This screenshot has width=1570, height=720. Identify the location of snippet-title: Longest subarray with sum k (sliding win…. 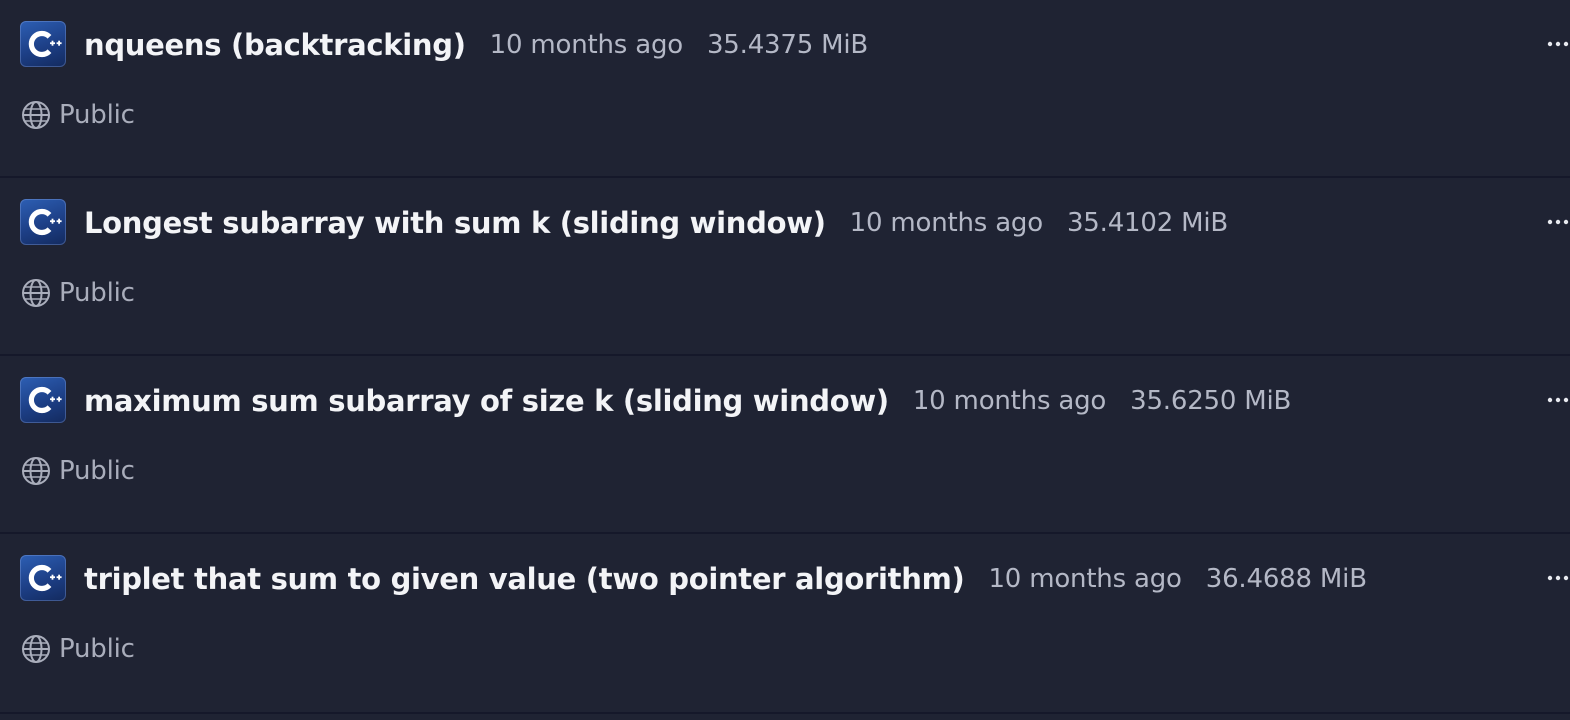
(455, 223).